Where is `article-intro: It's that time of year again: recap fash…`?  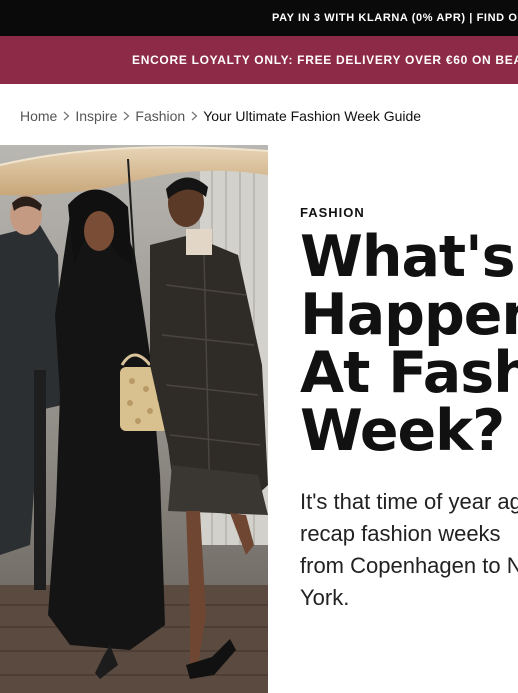
article-intro: It's that time of year again: recap fash… is located at coordinates (409, 550).